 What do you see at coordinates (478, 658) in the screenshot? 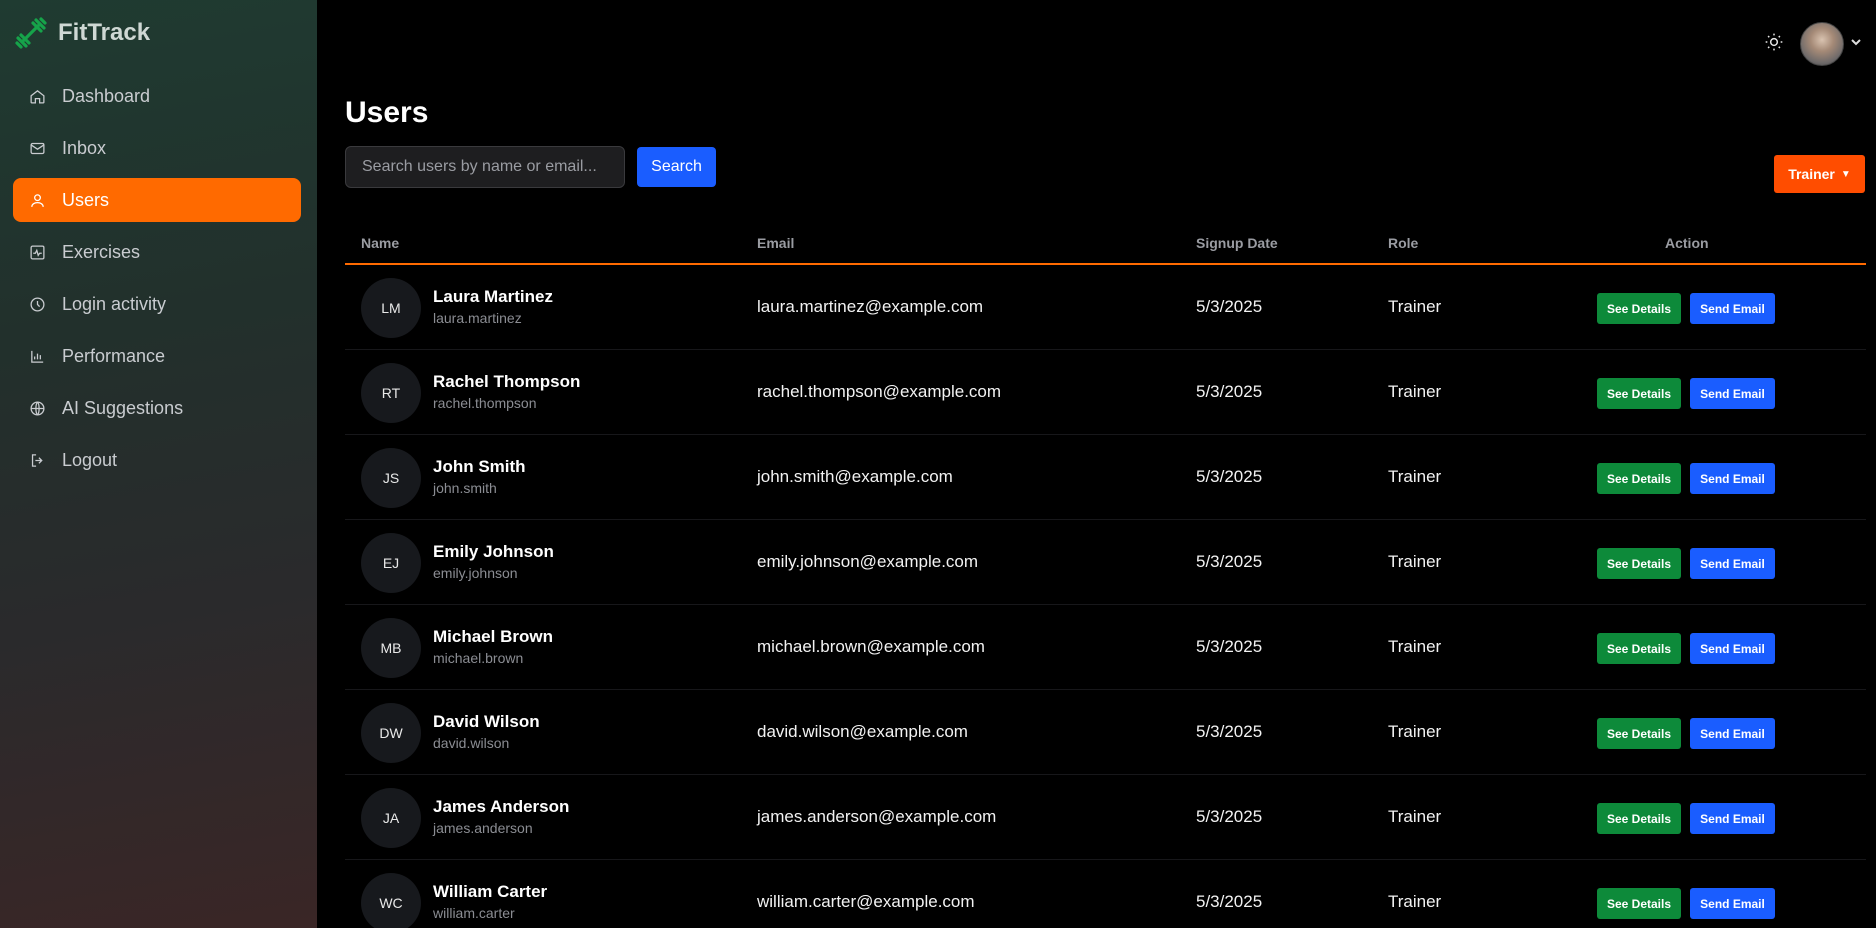
I see `user-handle: michael.brown` at bounding box center [478, 658].